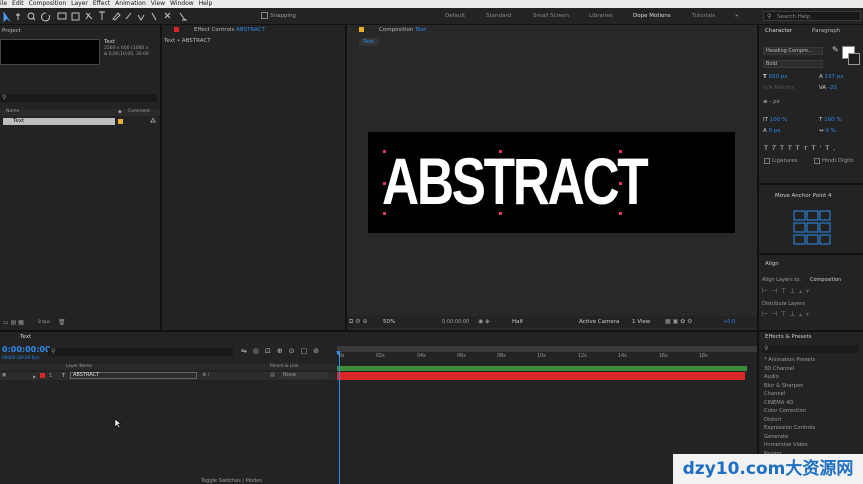  What do you see at coordinates (498, 16) in the screenshot?
I see `workspace-standard: Standard` at bounding box center [498, 16].